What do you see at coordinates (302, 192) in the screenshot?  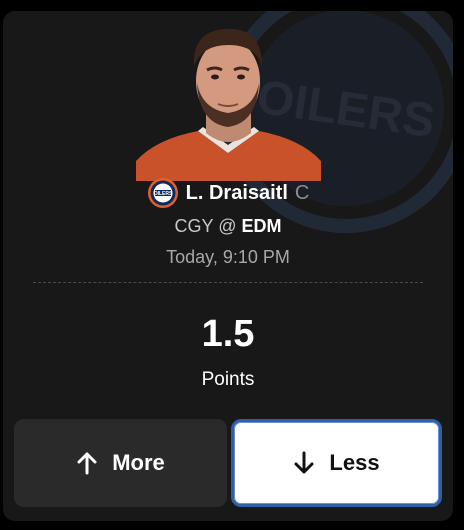 I see `player-position: C` at bounding box center [302, 192].